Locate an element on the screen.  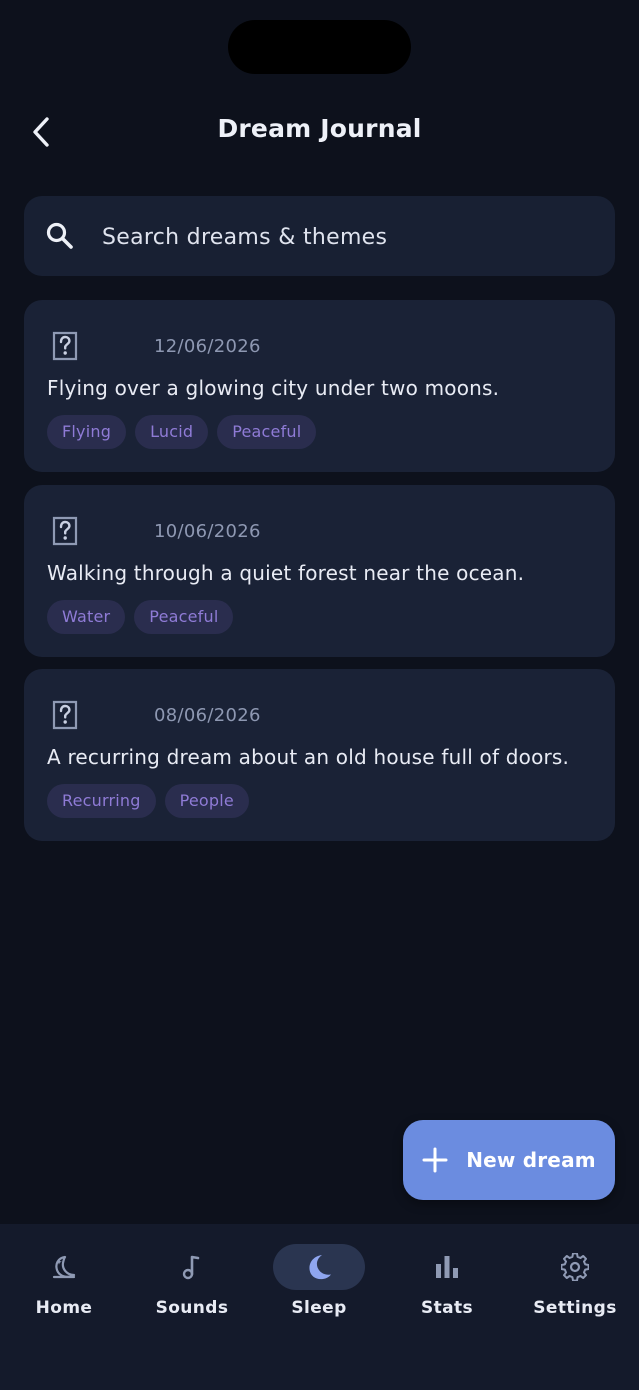
nav-label-sleep: Sleep is located at coordinates (319, 1308).